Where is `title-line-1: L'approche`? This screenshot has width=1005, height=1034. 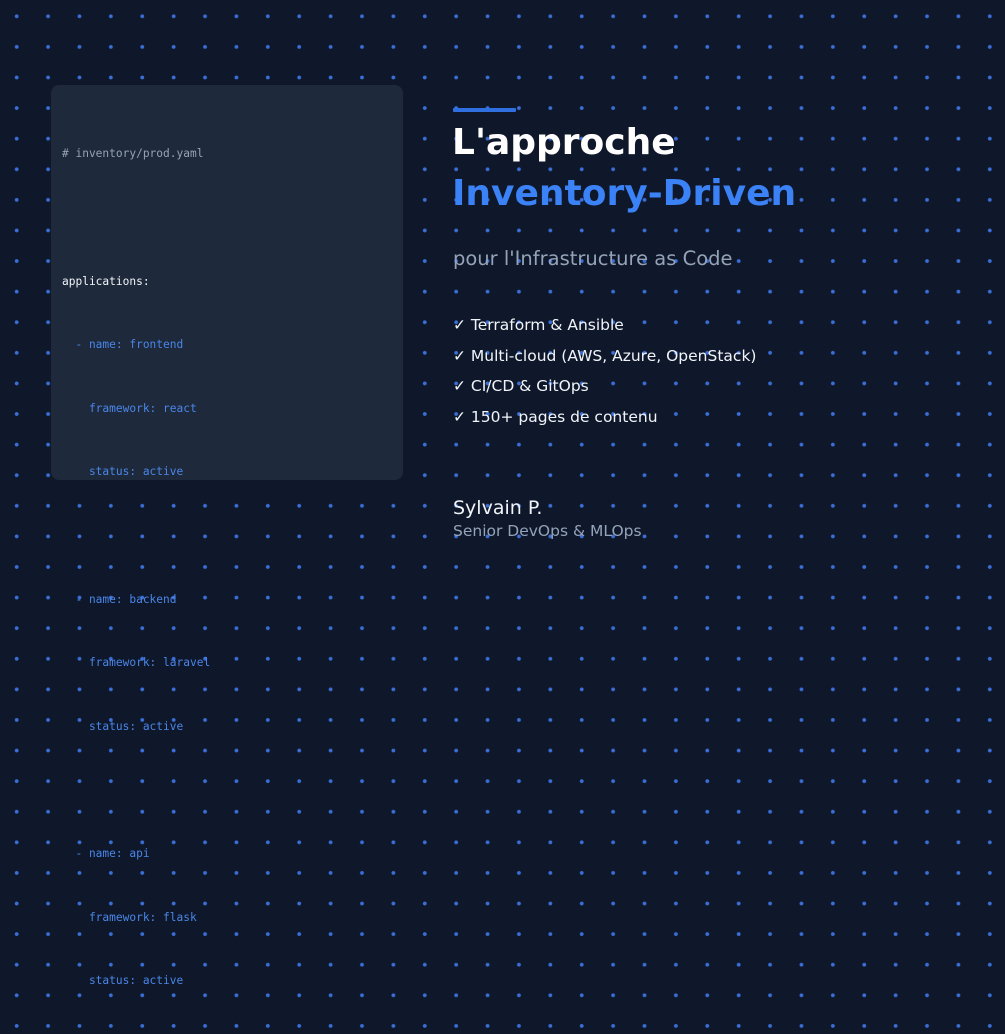
title-line-1: L'approche is located at coordinates (564, 142).